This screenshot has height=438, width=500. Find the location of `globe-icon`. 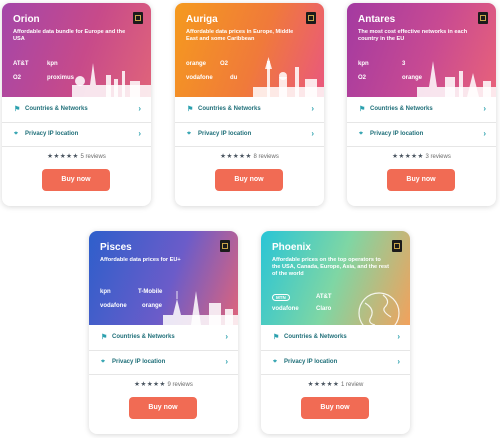

globe-icon is located at coordinates (379, 308).